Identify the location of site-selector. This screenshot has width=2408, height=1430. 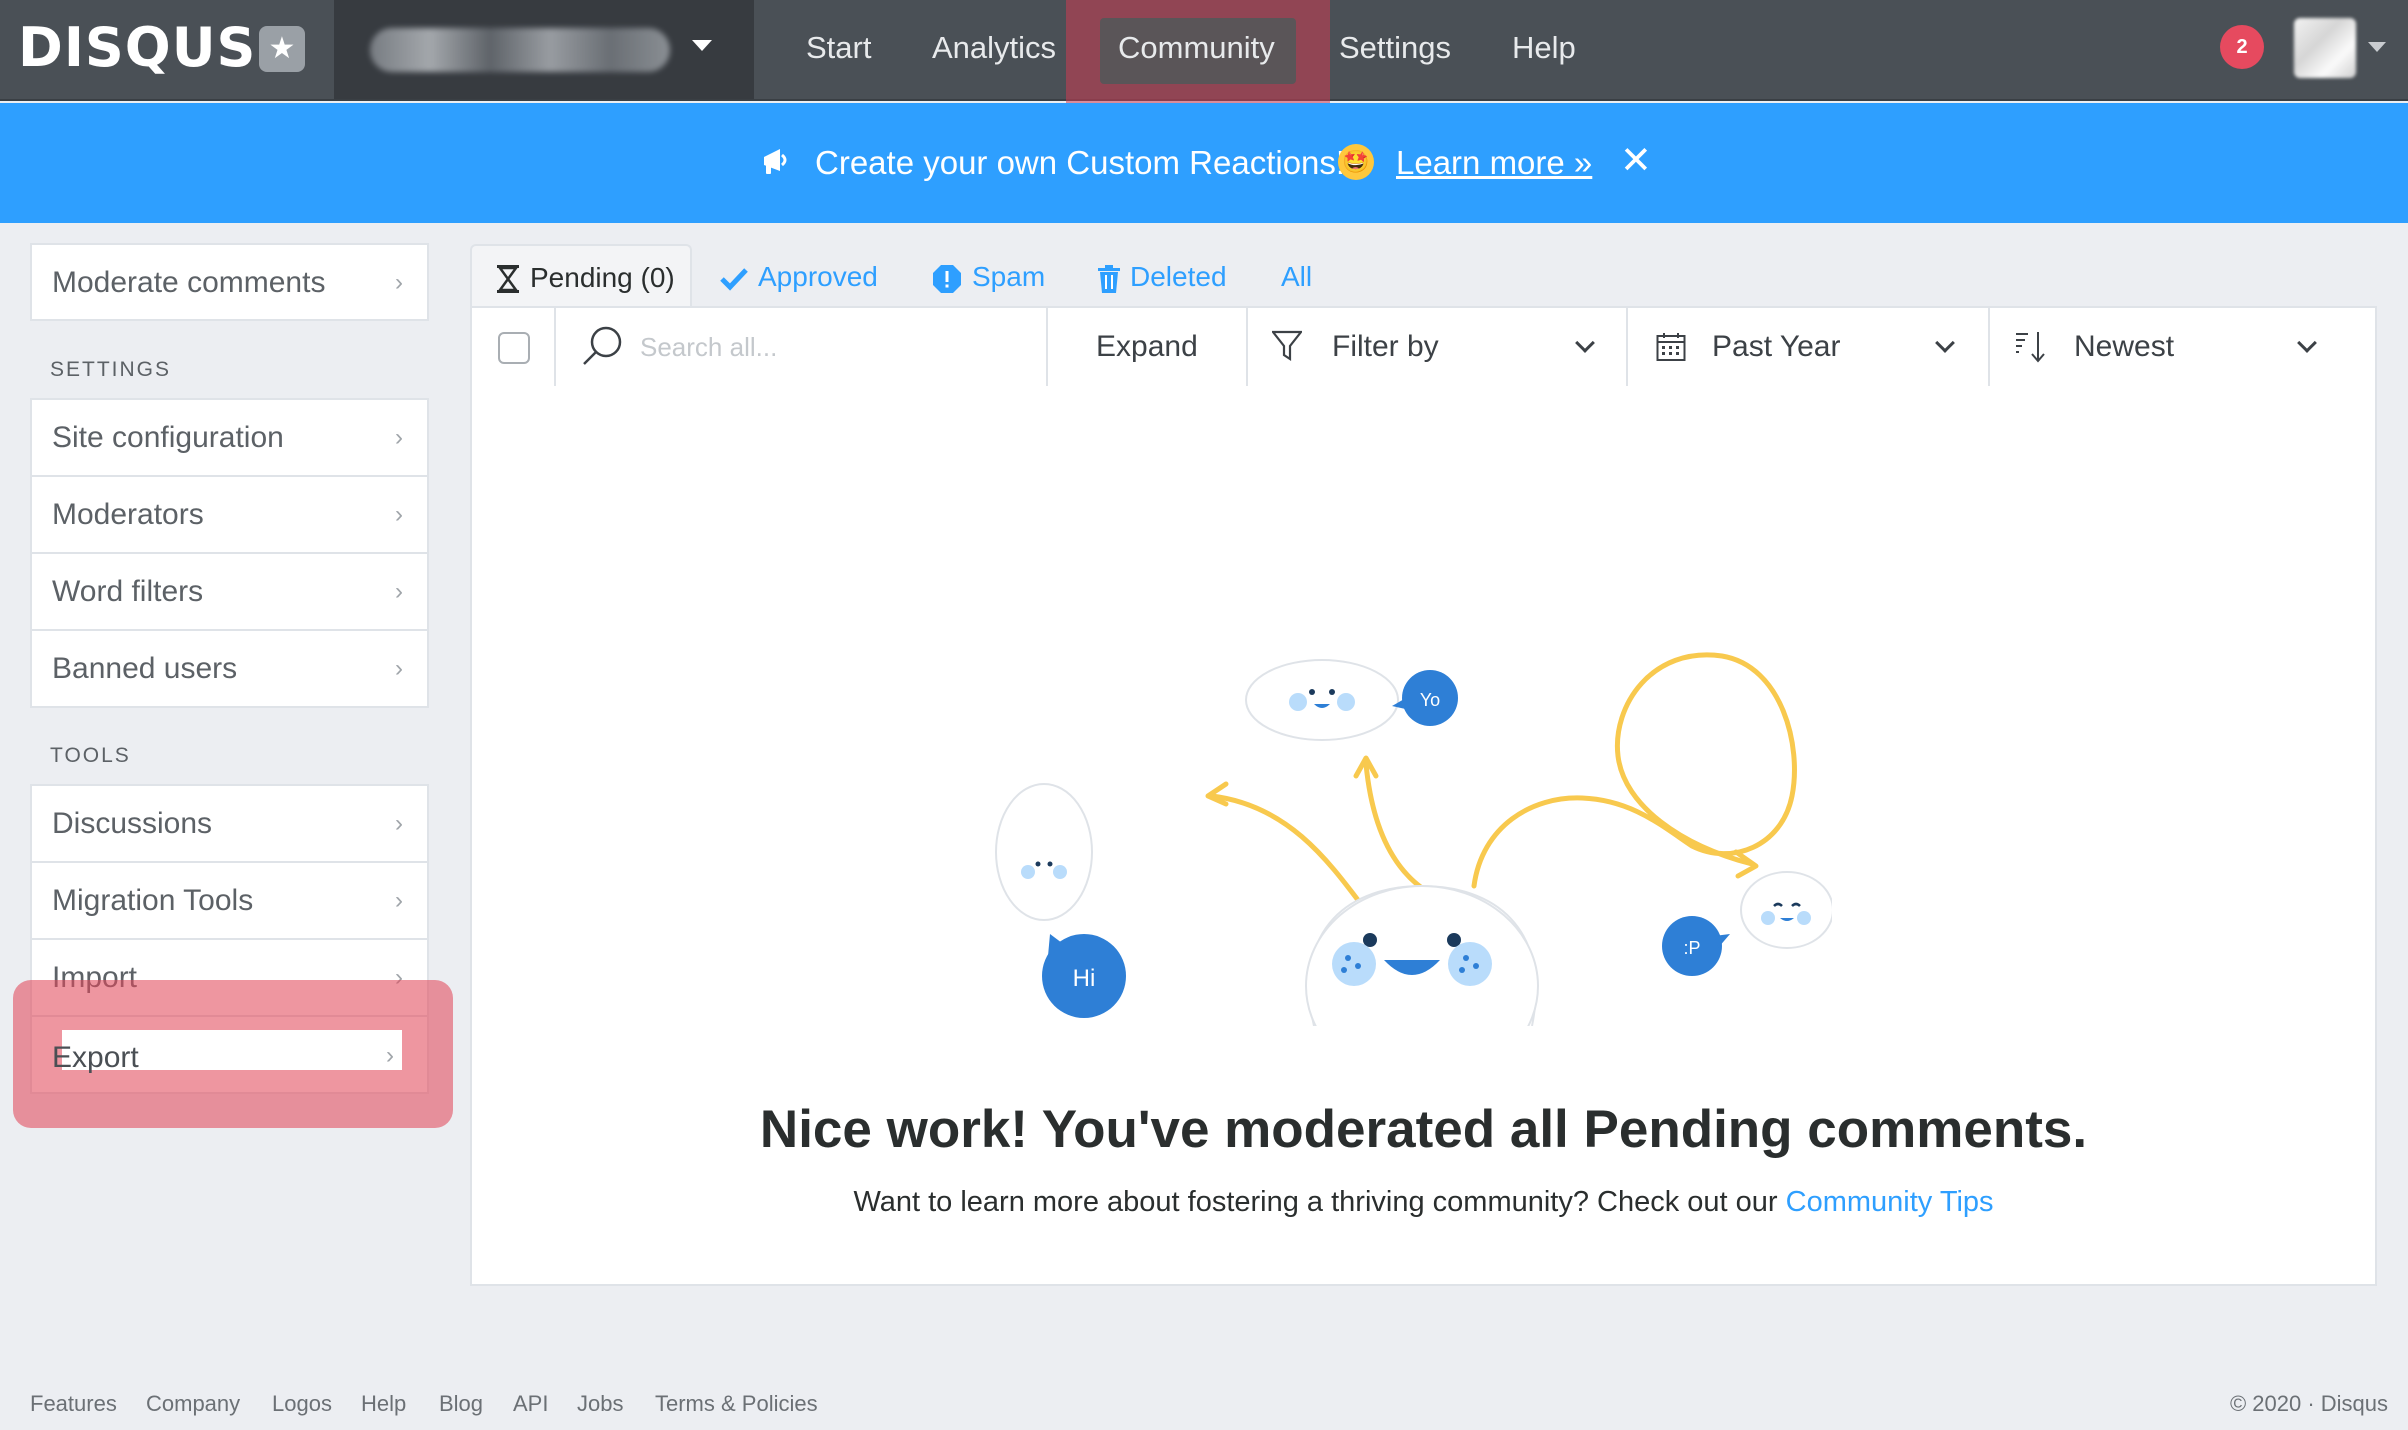
(544, 49).